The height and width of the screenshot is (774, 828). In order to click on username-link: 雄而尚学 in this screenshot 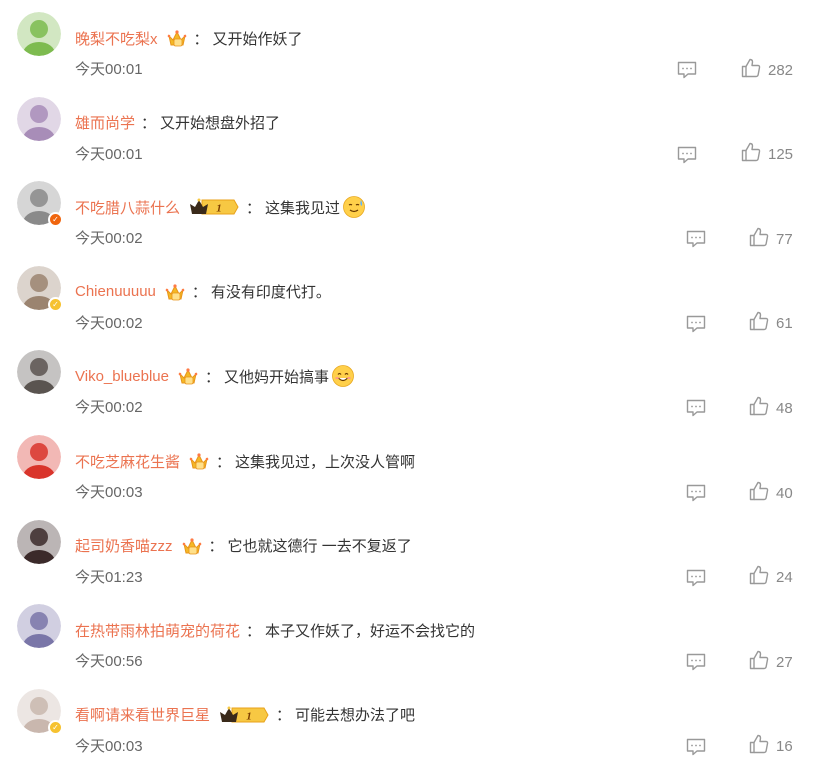, I will do `click(105, 122)`.